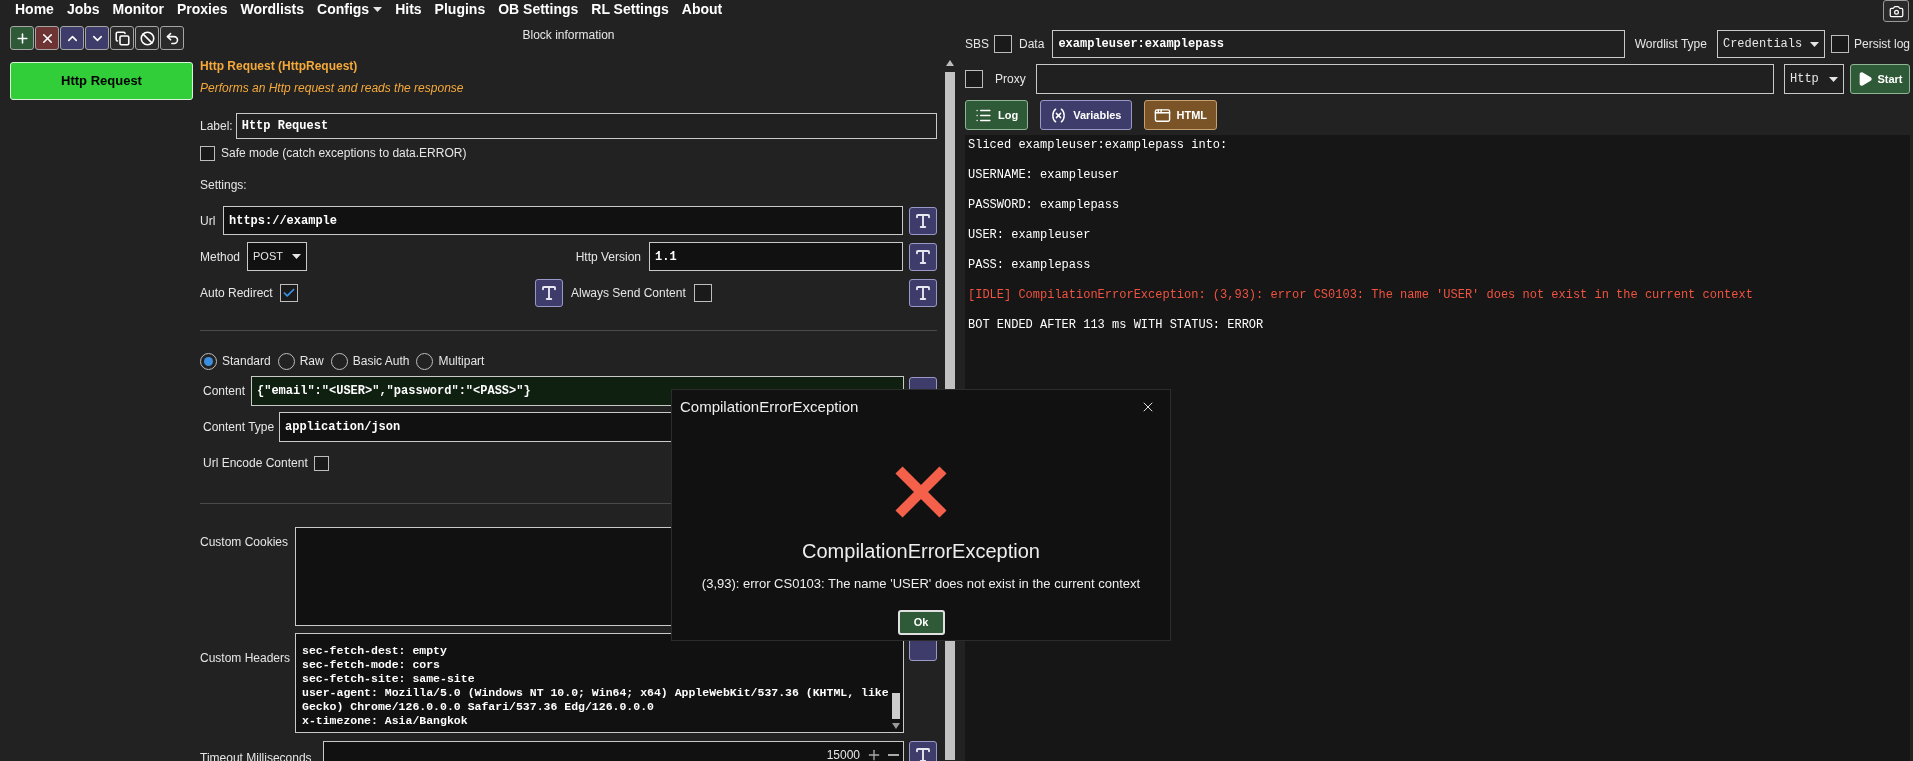  I want to click on header-line: sec-fetch-mode: cors, so click(372, 665).